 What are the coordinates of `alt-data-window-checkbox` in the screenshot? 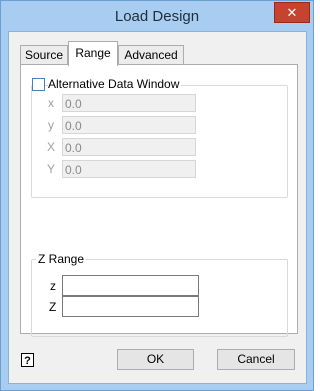 It's located at (38, 84).